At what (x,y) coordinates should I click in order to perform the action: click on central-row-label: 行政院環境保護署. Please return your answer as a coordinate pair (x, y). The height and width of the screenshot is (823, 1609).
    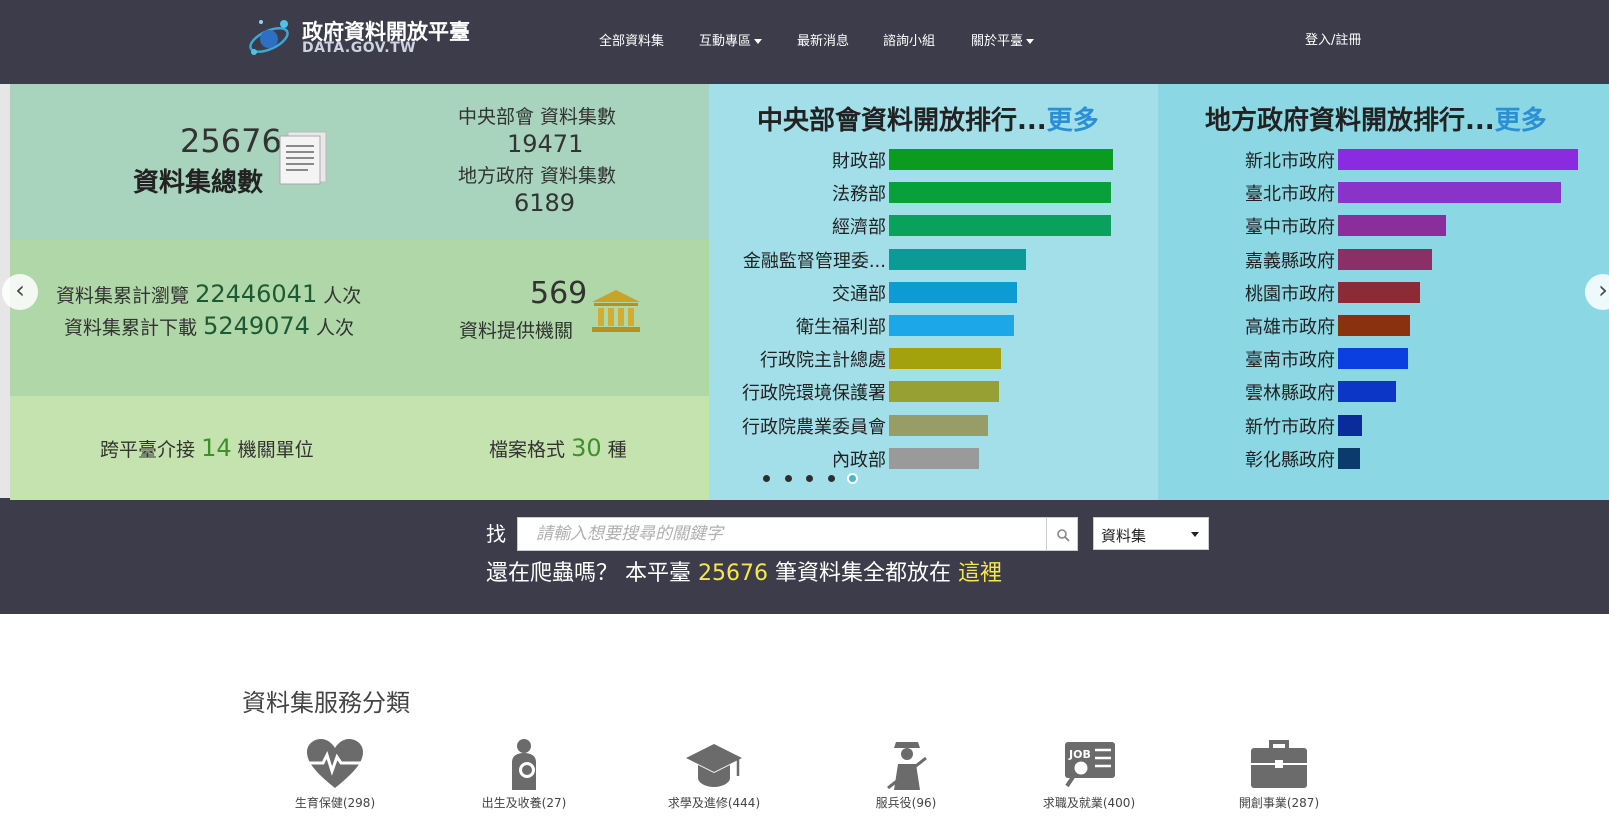
    Looking at the image, I should click on (814, 394).